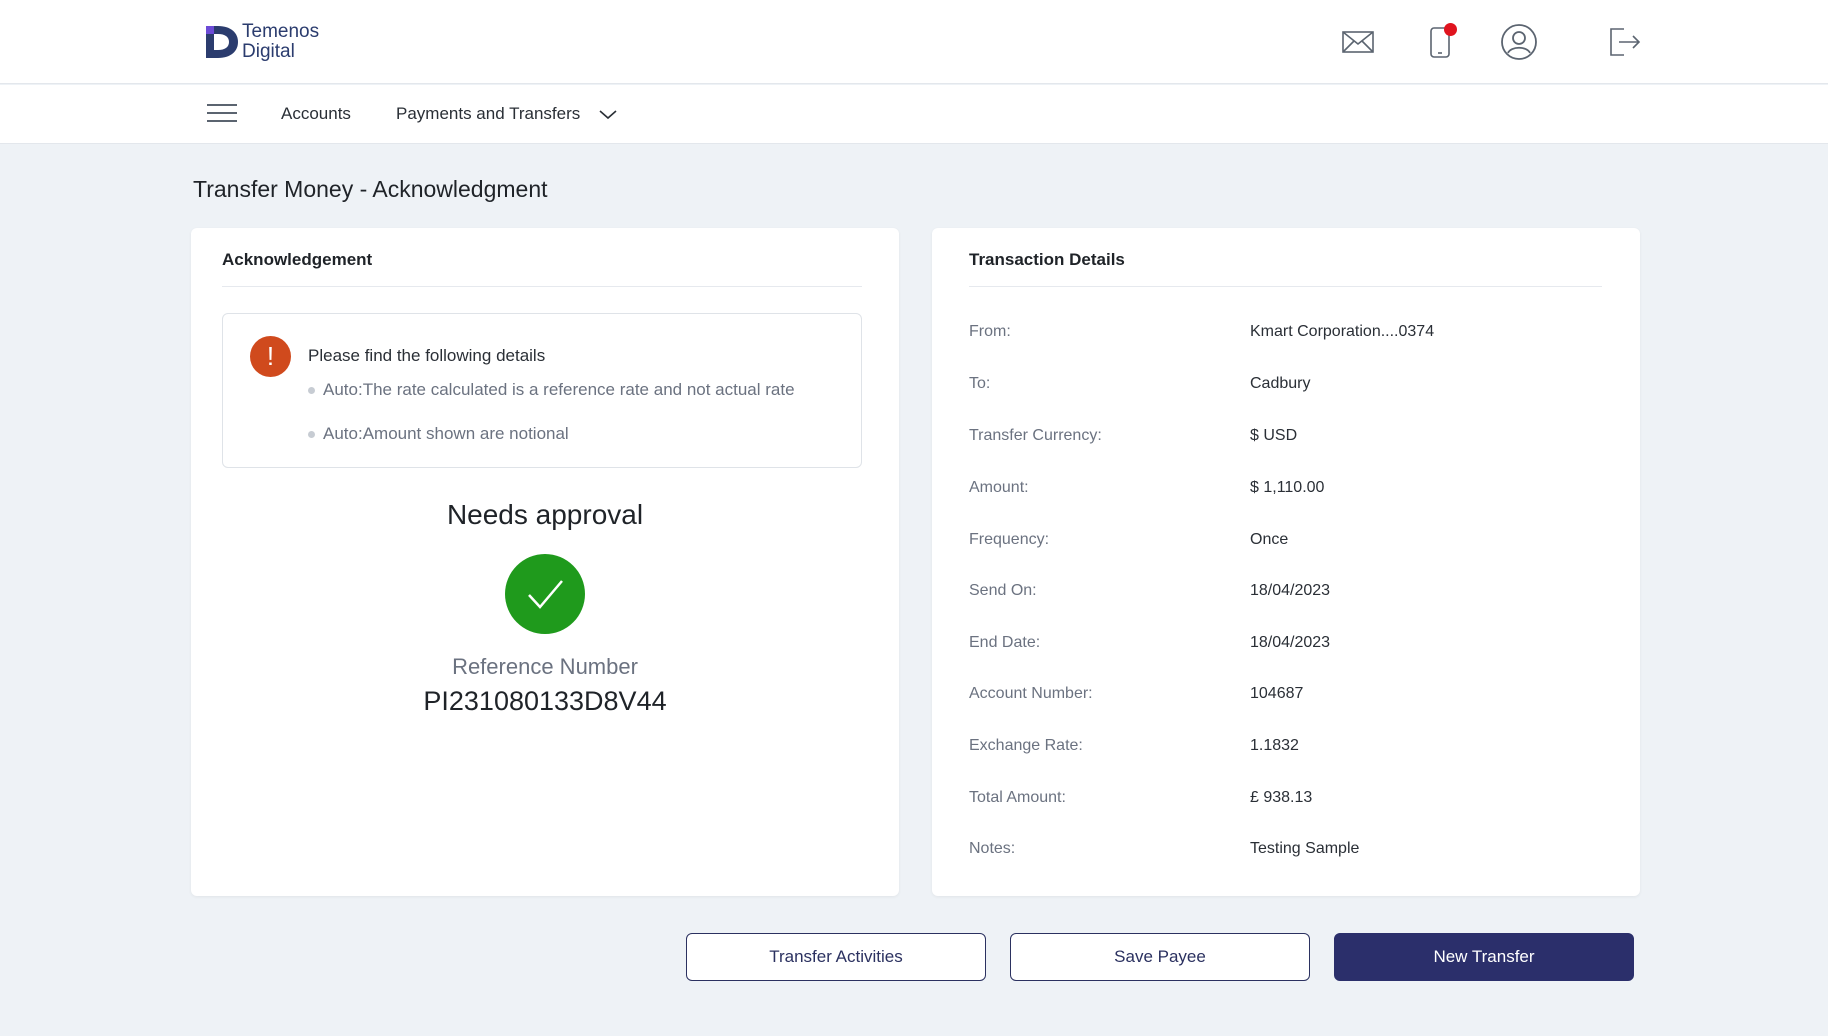  What do you see at coordinates (1009, 539) in the screenshot?
I see `detail-label: Frequency:` at bounding box center [1009, 539].